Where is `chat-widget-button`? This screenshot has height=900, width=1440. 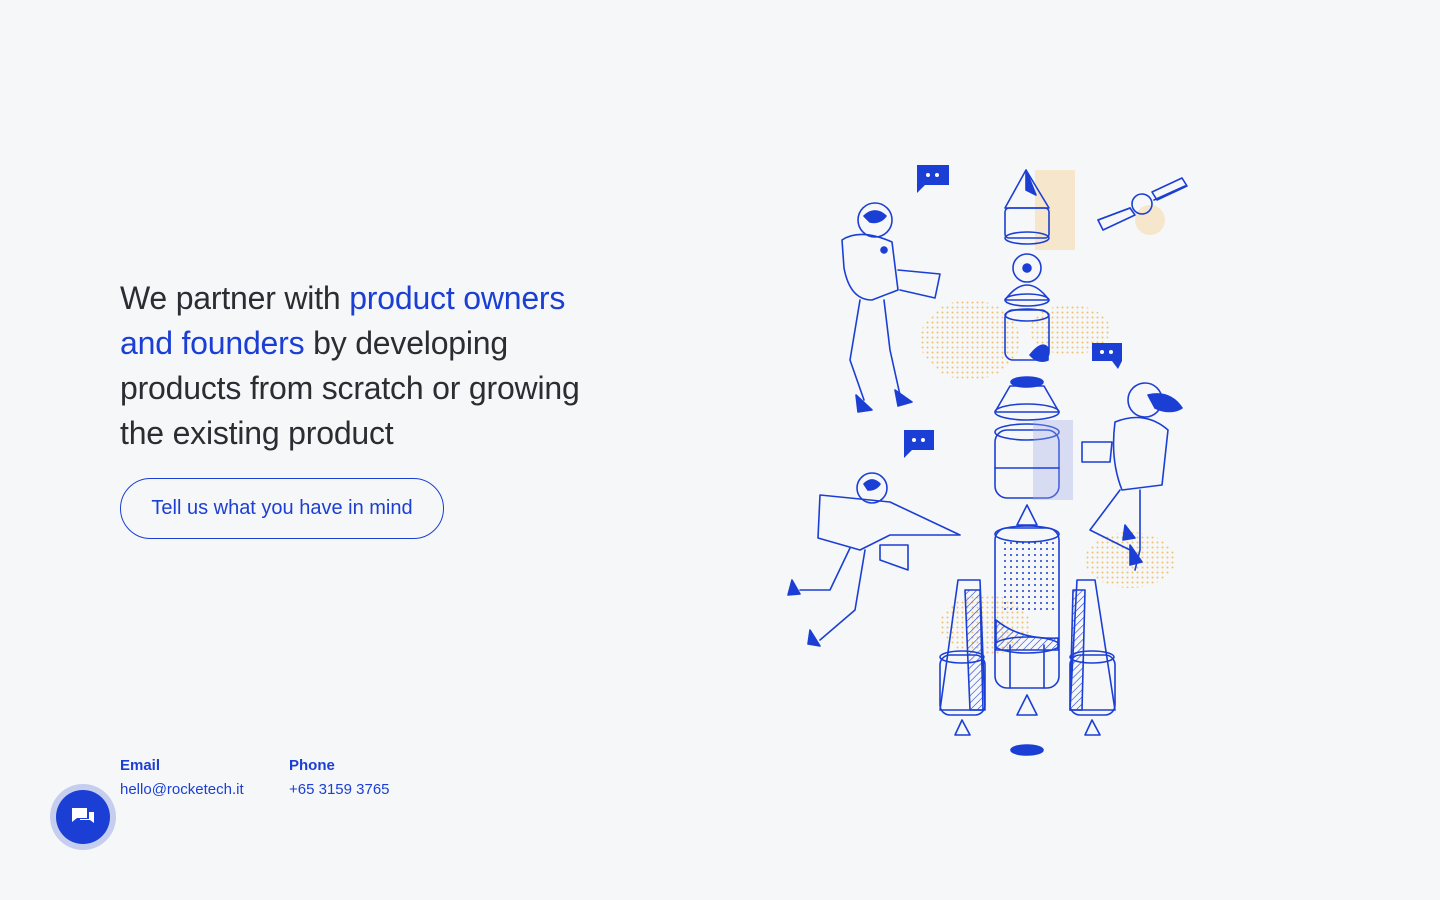
chat-widget-button is located at coordinates (83, 817).